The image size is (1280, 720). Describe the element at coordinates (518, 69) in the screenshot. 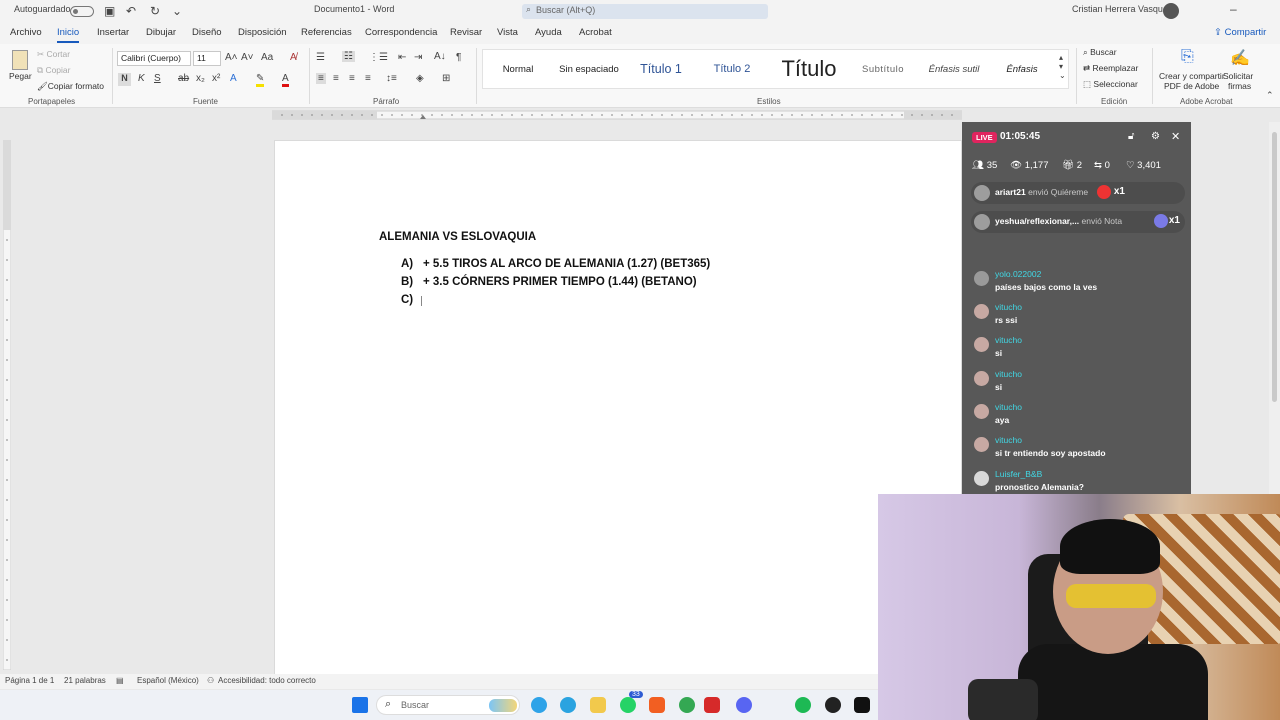

I see `style-normal: Normal` at that location.